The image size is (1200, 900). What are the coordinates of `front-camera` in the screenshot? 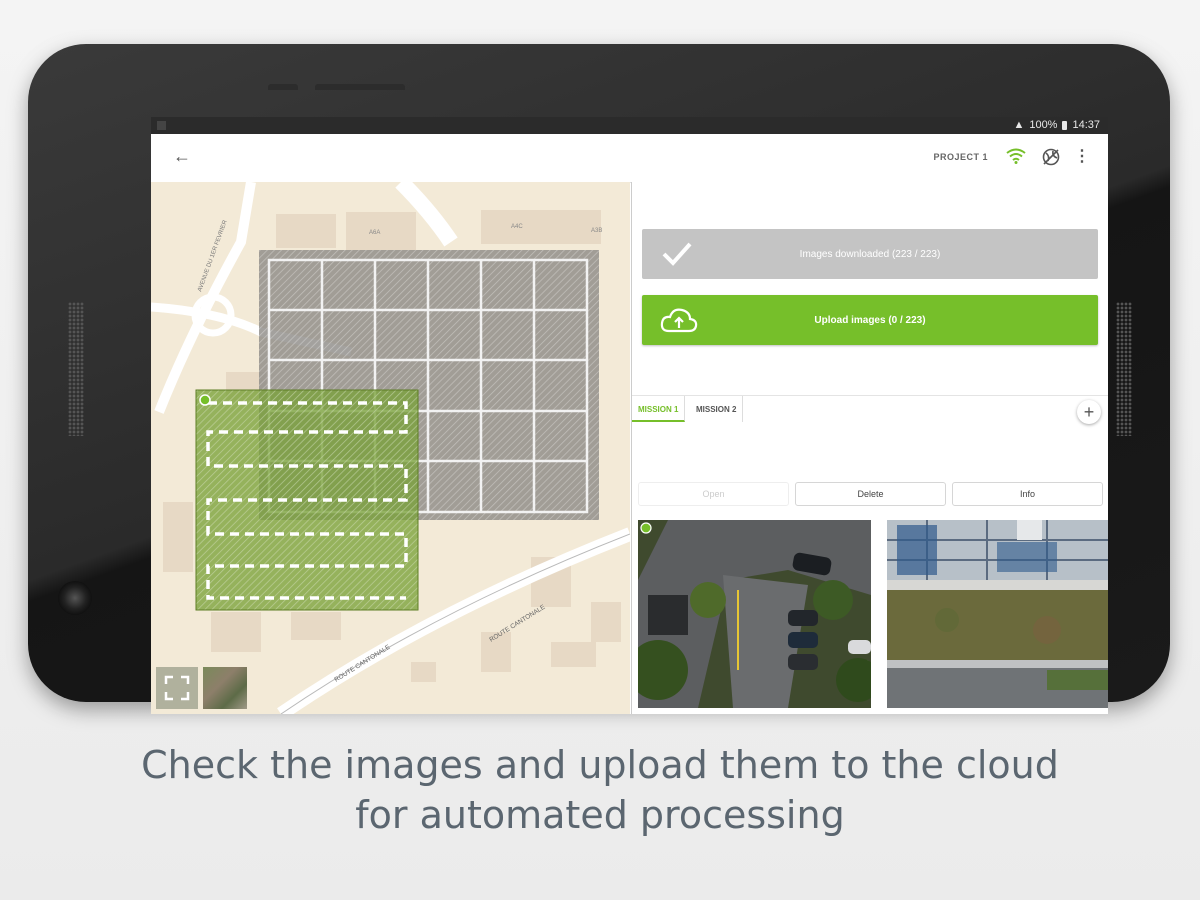 It's located at (75, 598).